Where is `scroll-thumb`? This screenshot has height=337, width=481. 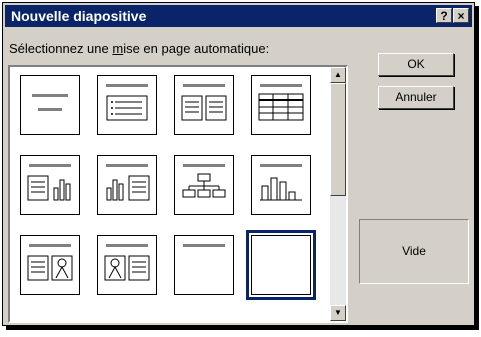 scroll-thumb is located at coordinates (338, 139).